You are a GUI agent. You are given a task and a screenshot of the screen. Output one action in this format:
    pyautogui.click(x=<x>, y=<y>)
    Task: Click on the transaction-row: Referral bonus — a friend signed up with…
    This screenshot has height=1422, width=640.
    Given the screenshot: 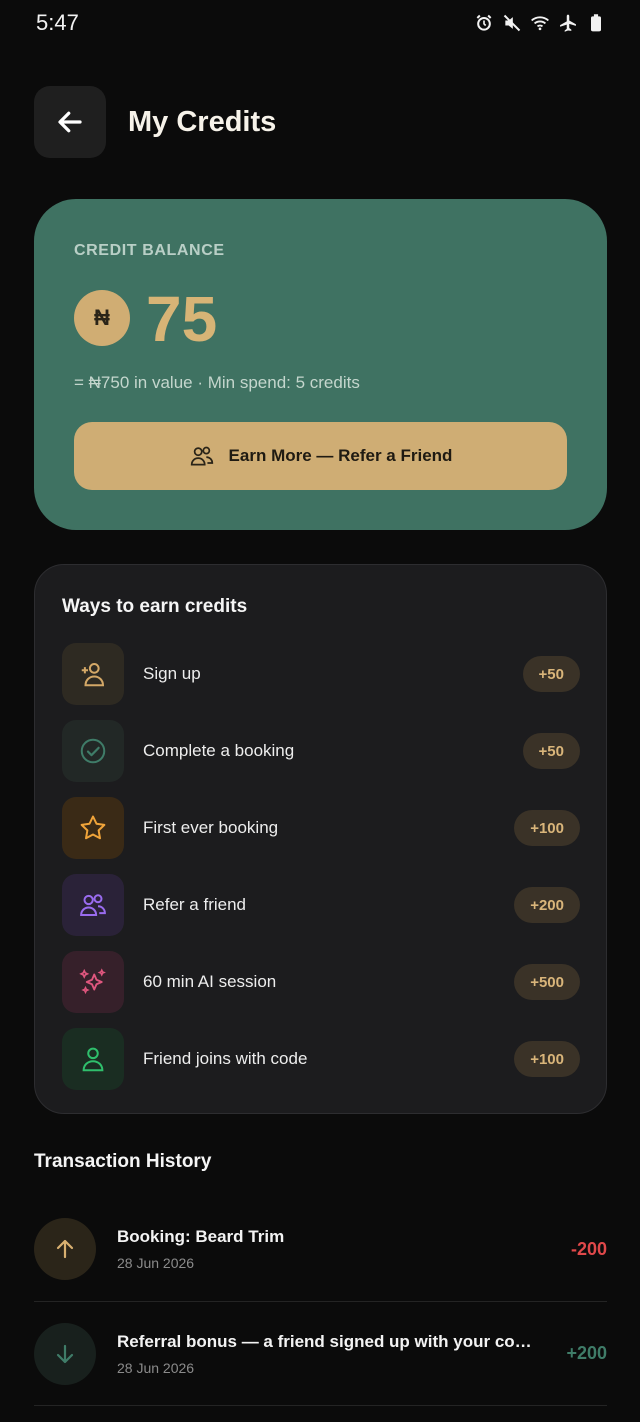 What is the action you would take?
    pyautogui.click(x=320, y=1353)
    